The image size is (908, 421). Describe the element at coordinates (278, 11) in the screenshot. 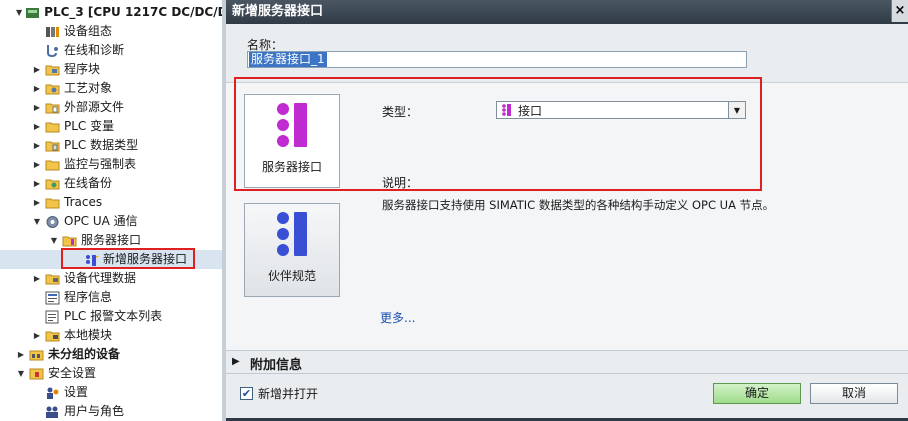

I see `dialog-title: 新增服务器接口` at that location.